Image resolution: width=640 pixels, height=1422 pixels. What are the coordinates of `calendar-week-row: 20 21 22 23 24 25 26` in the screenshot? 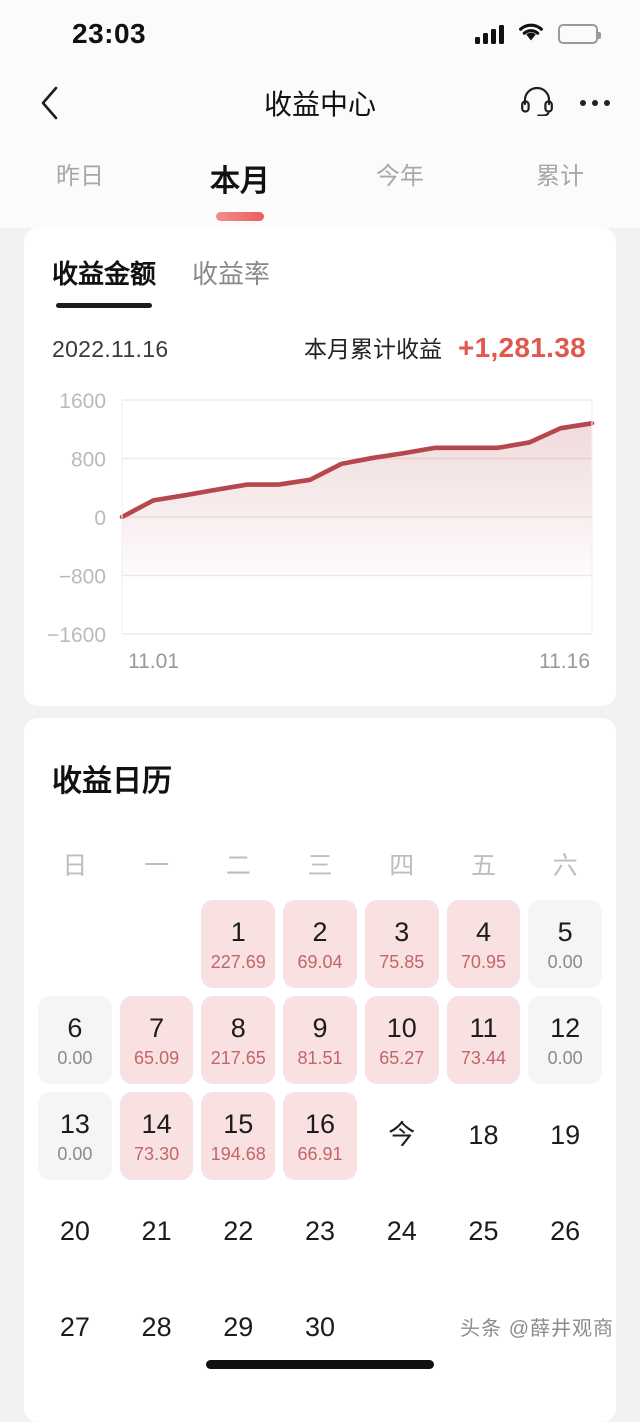 It's located at (320, 1232).